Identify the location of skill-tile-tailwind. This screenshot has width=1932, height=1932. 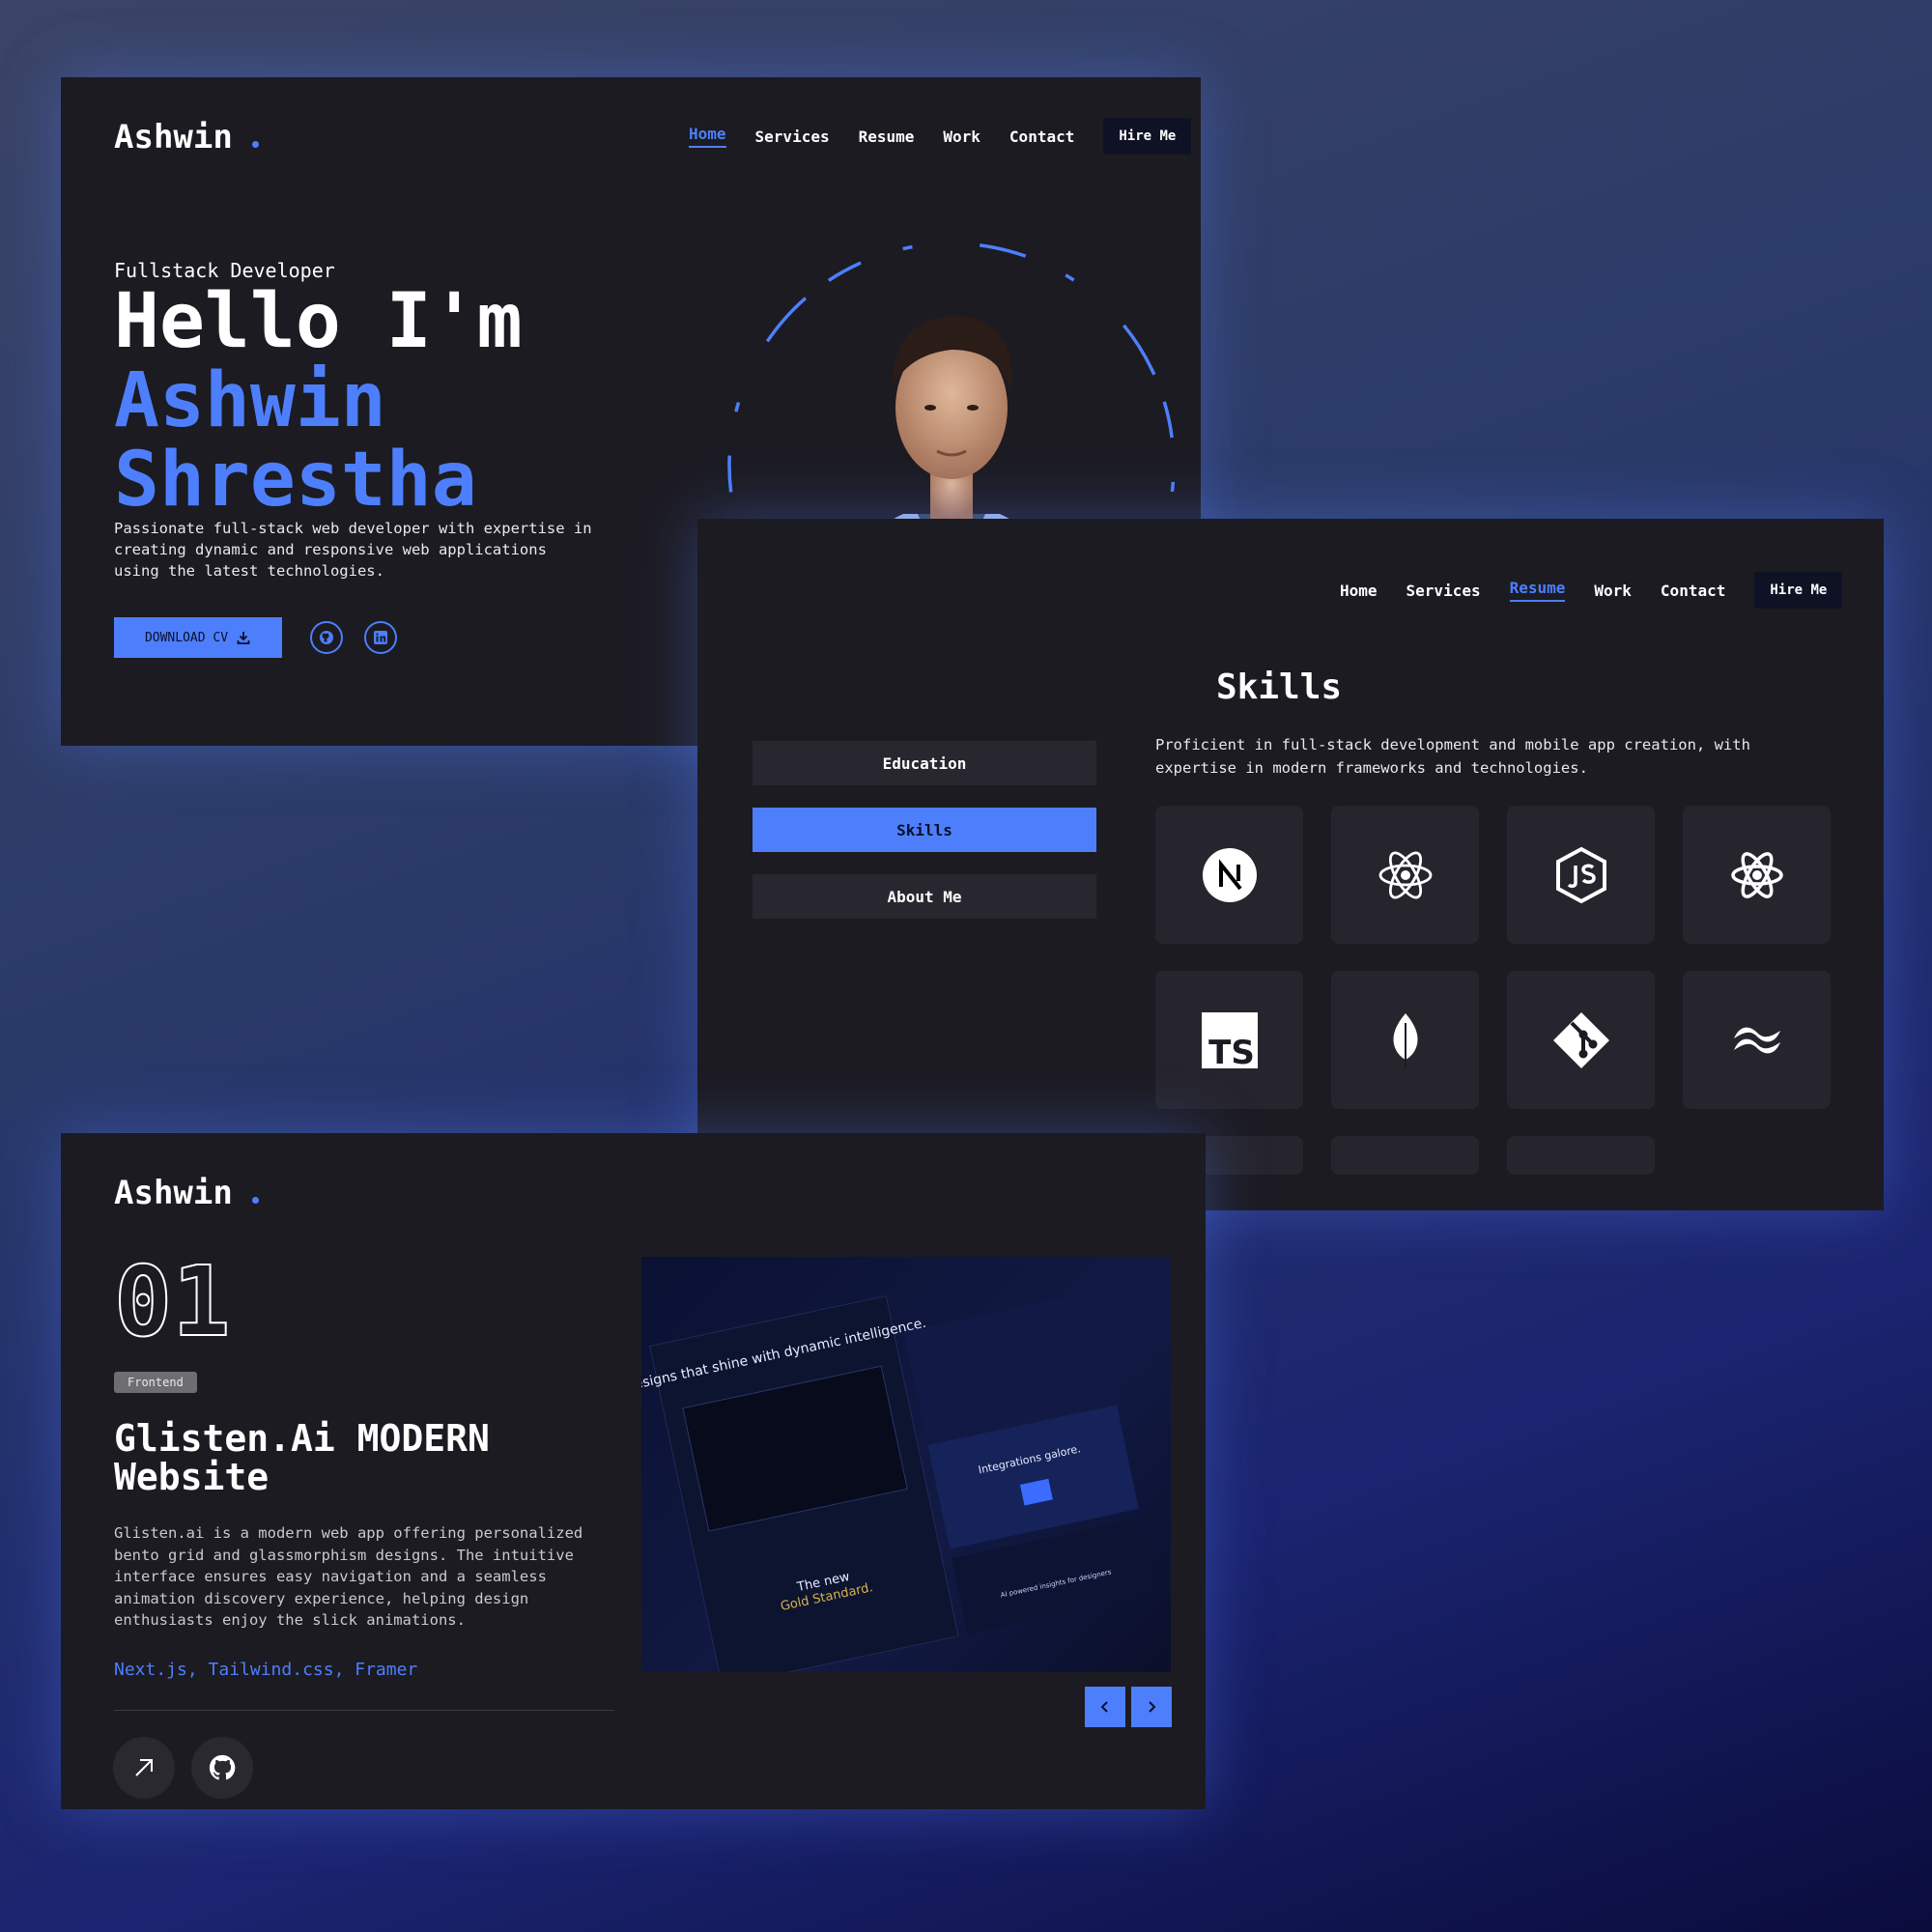
(1757, 1040).